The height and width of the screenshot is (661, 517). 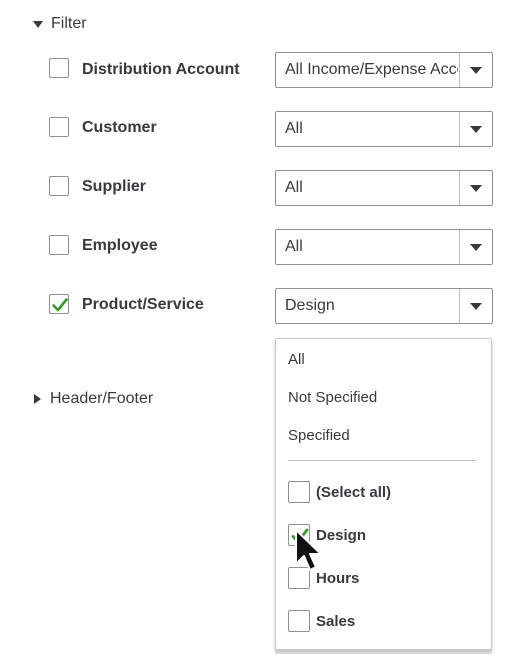 What do you see at coordinates (69, 23) in the screenshot?
I see `filter-section-label: Filter` at bounding box center [69, 23].